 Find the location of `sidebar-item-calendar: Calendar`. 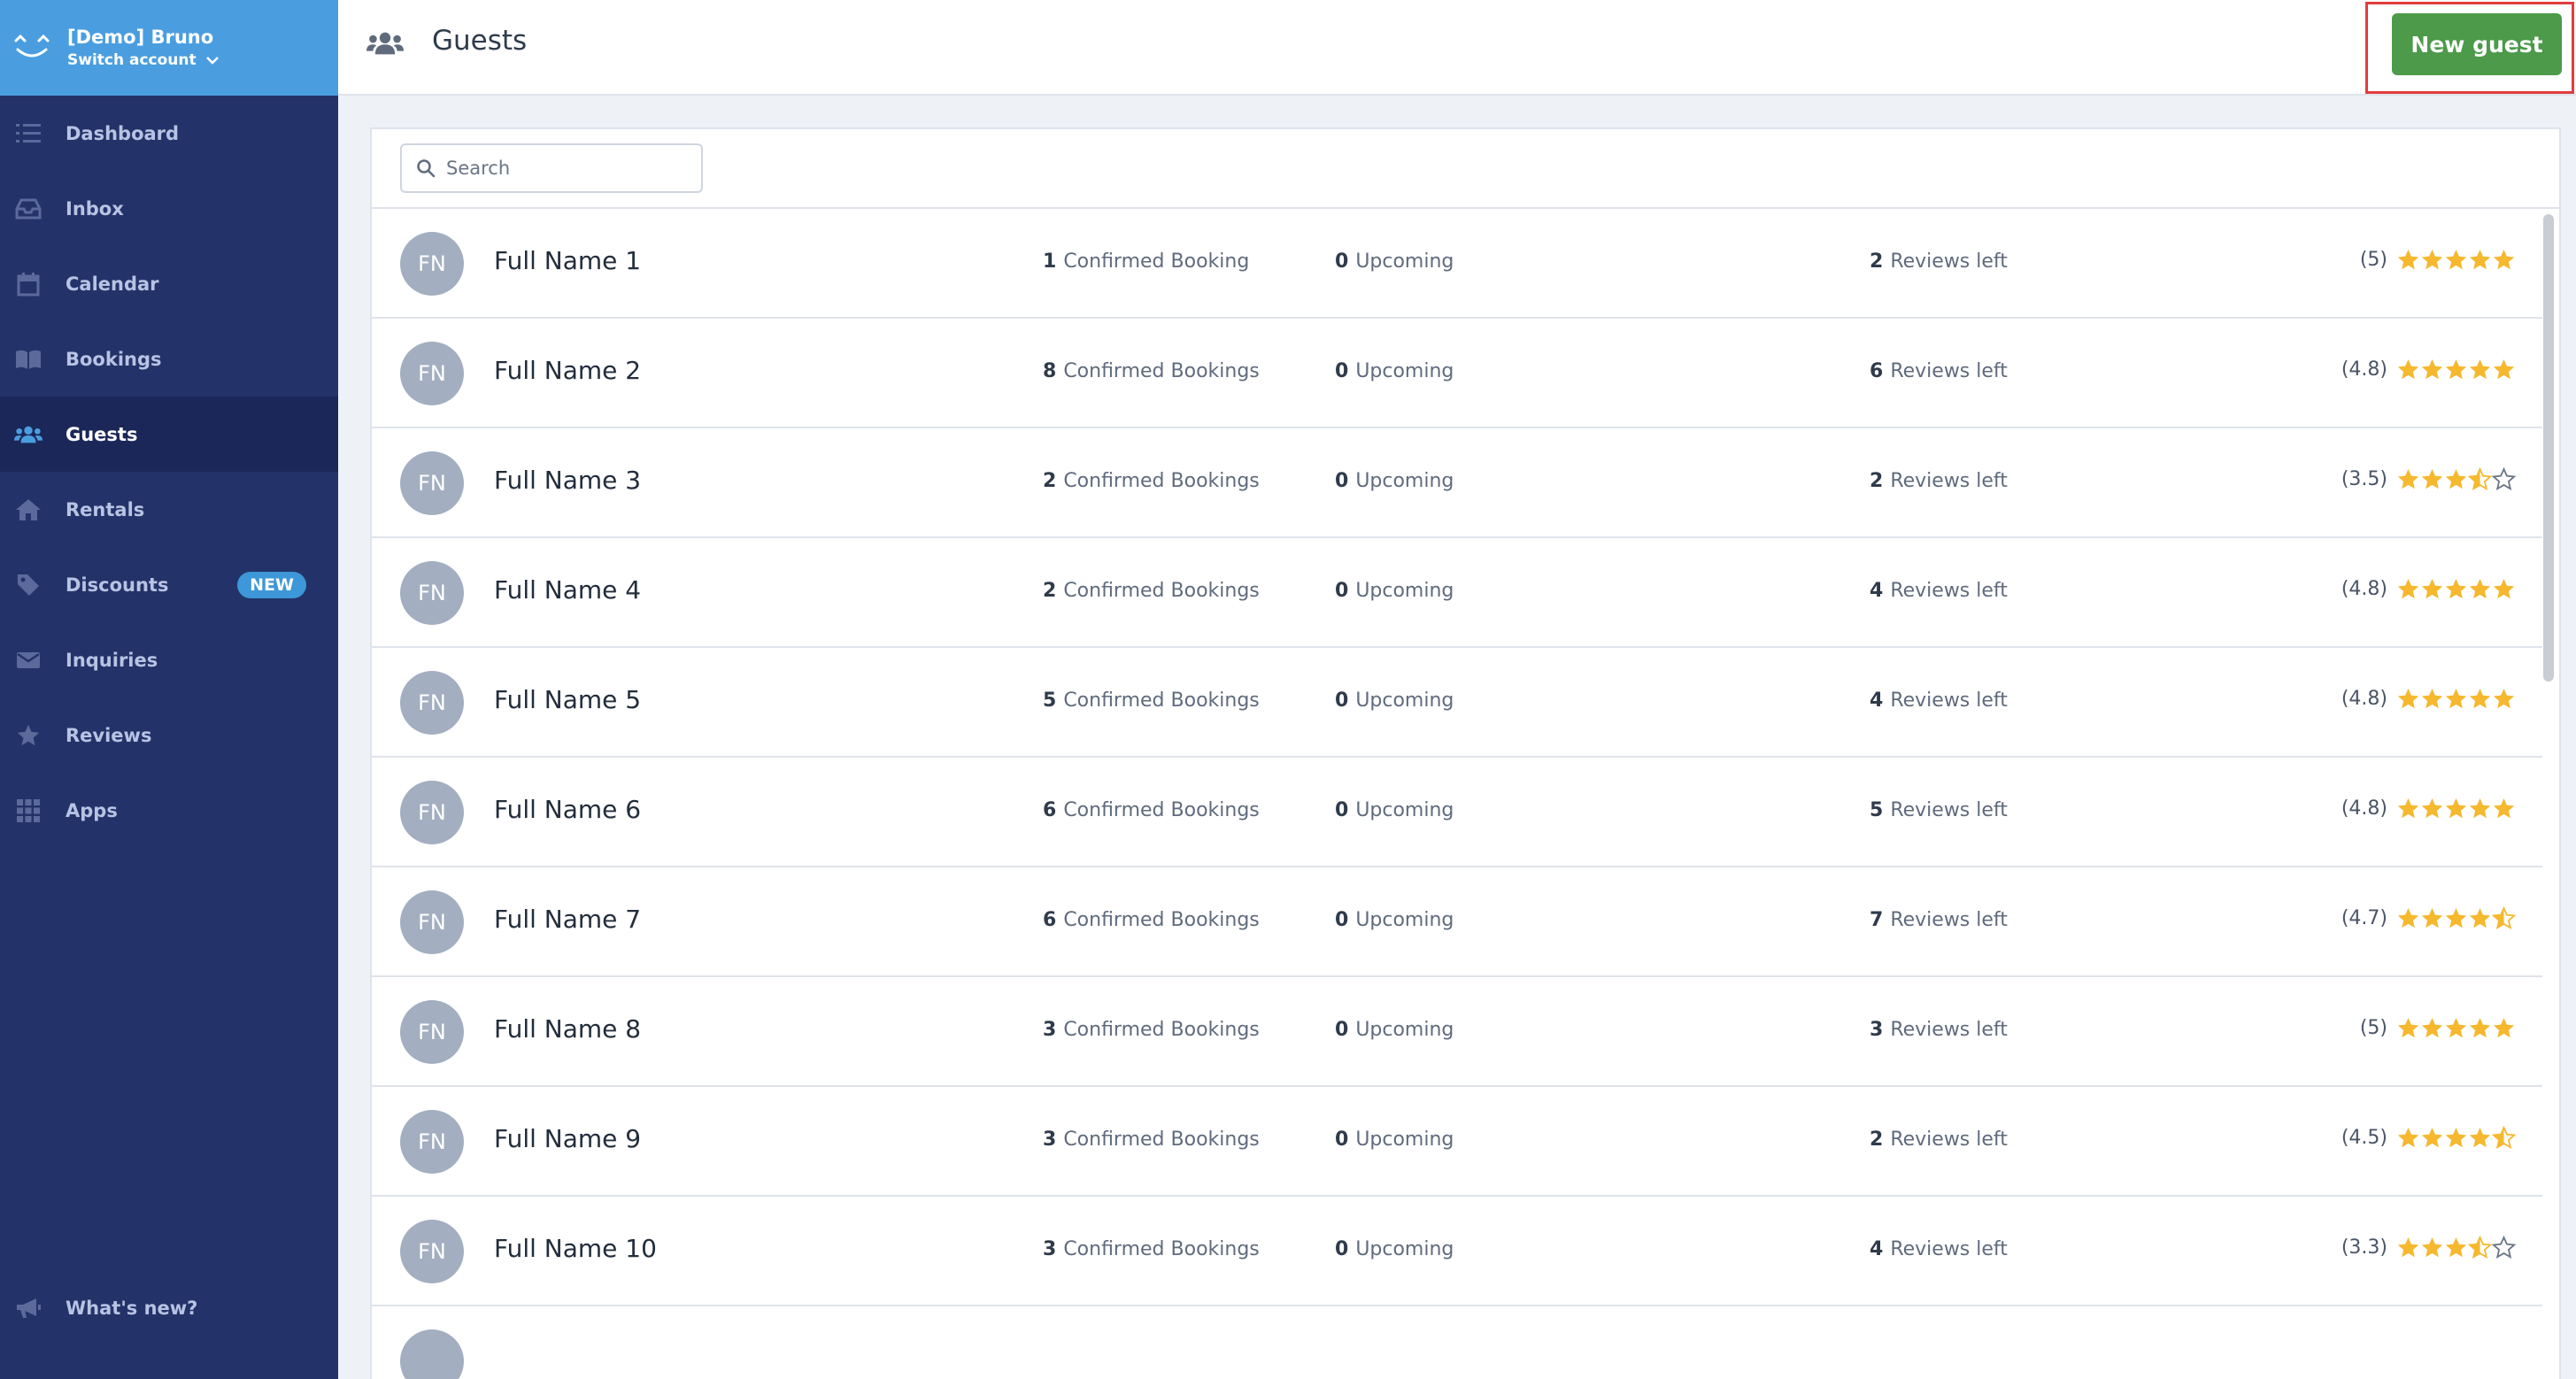

sidebar-item-calendar: Calendar is located at coordinates (169, 284).